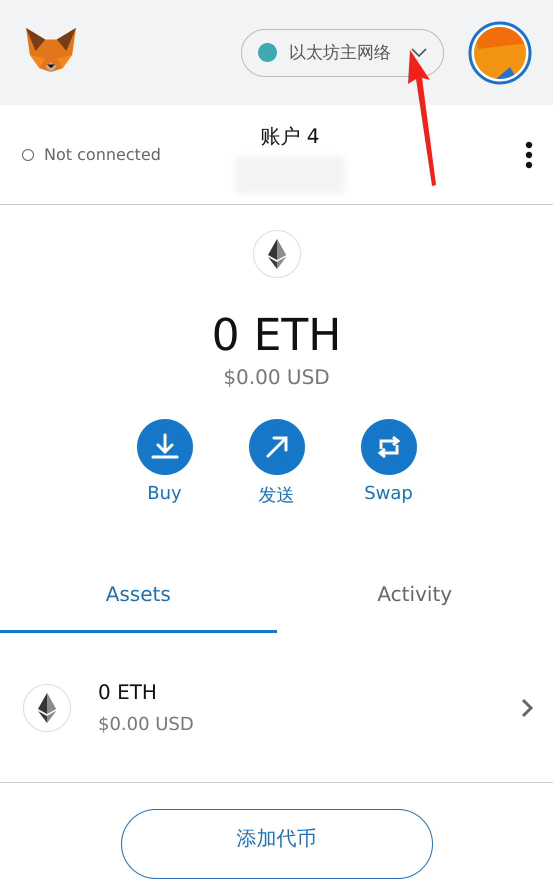 The image size is (553, 890). I want to click on balance-amount: 0 ETH, so click(277, 336).